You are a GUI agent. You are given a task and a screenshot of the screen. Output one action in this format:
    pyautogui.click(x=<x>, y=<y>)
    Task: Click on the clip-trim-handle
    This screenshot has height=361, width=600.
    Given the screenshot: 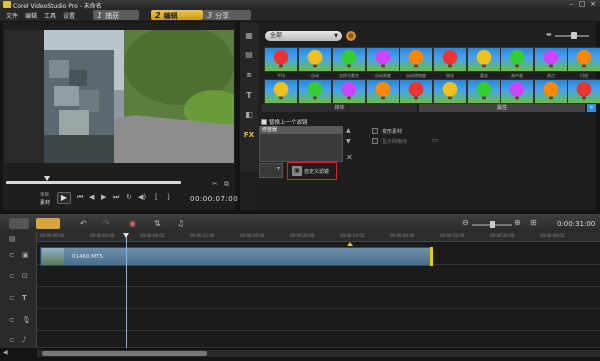 What is the action you would take?
    pyautogui.click(x=431, y=256)
    